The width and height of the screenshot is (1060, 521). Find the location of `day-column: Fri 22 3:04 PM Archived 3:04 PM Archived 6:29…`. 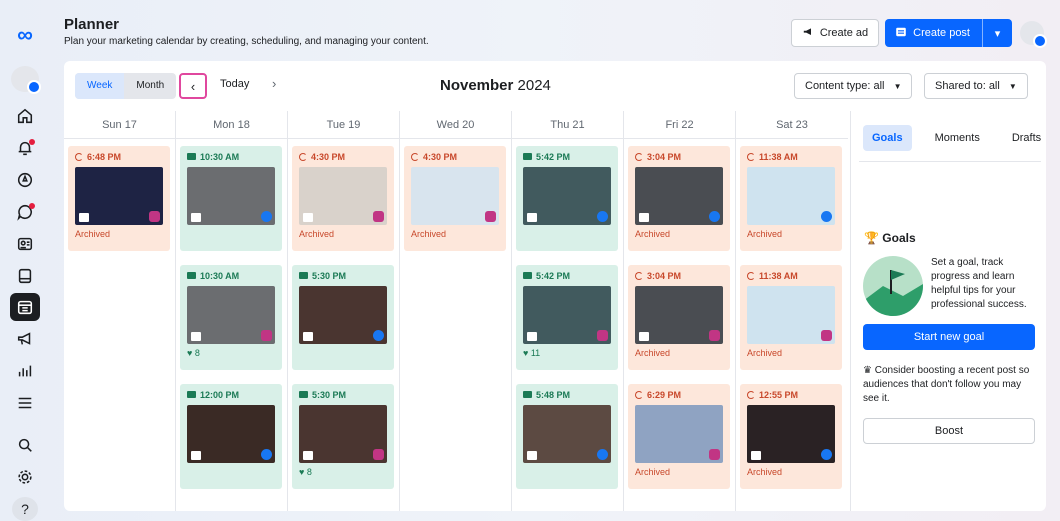

day-column: Fri 22 3:04 PM Archived 3:04 PM Archived 6:29… is located at coordinates (680, 311).